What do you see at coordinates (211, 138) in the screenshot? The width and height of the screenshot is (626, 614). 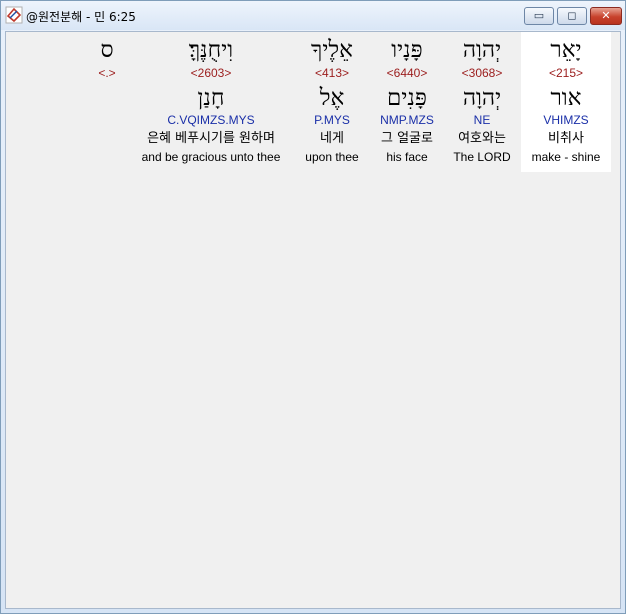 I see `korean-gloss: 은혜 베푸시기를 원하며` at bounding box center [211, 138].